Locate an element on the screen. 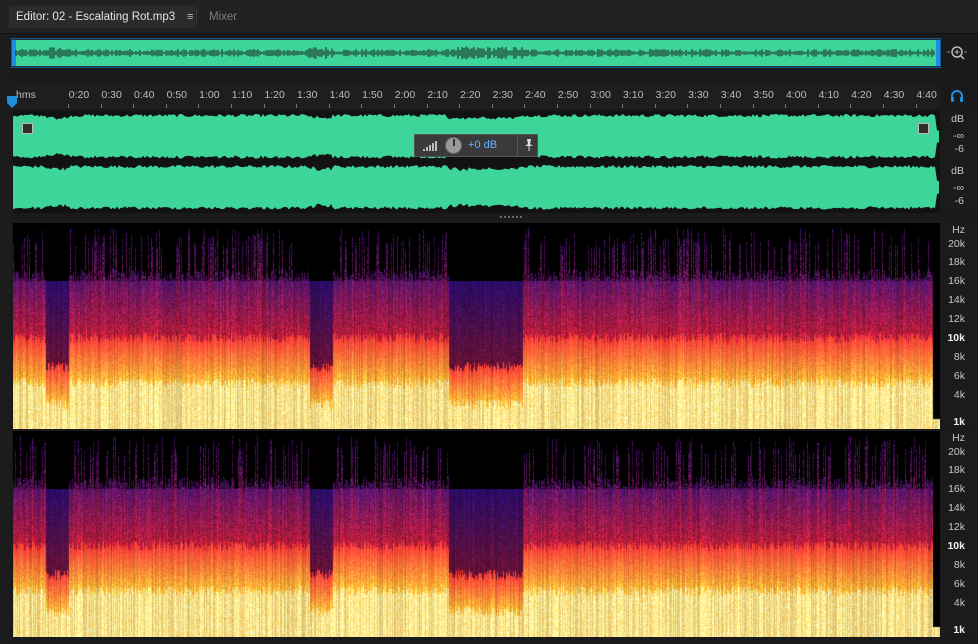  ruler-tick-label: 0:30 is located at coordinates (111, 95).